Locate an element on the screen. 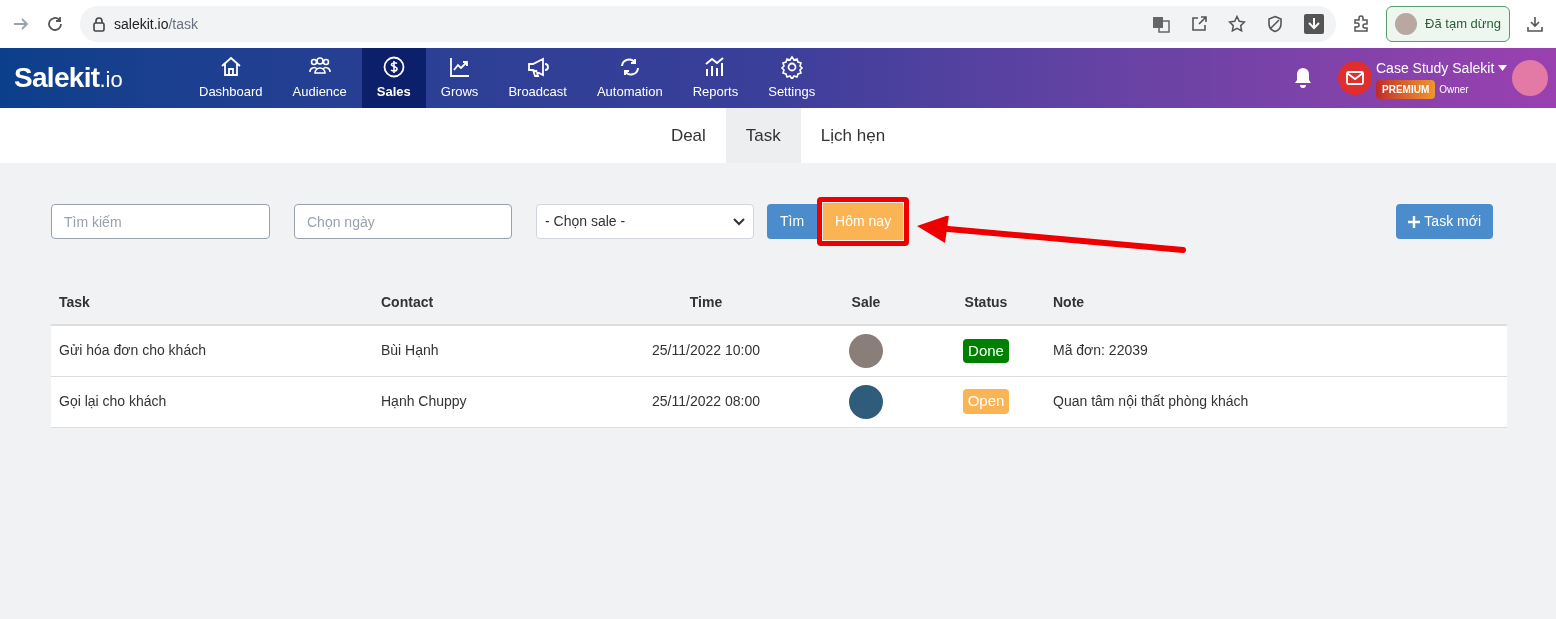 Image resolution: width=1556 pixels, height=619 pixels. lock-icon is located at coordinates (99, 24).